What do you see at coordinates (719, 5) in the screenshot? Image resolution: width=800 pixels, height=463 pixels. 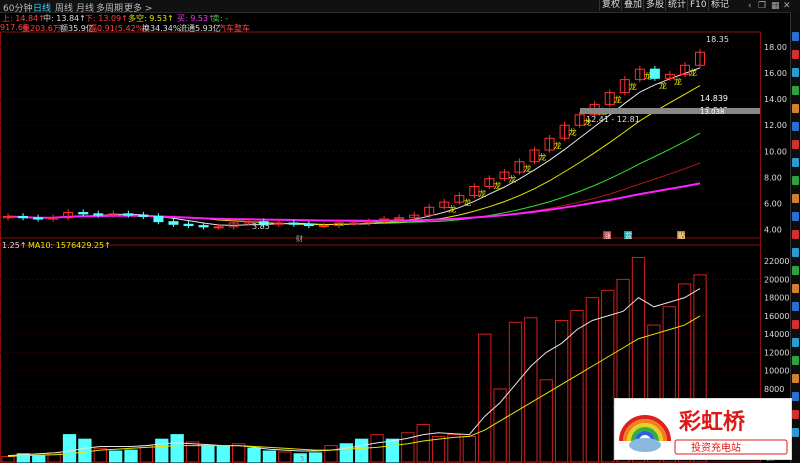 I see `mark-button: 标记` at bounding box center [719, 5].